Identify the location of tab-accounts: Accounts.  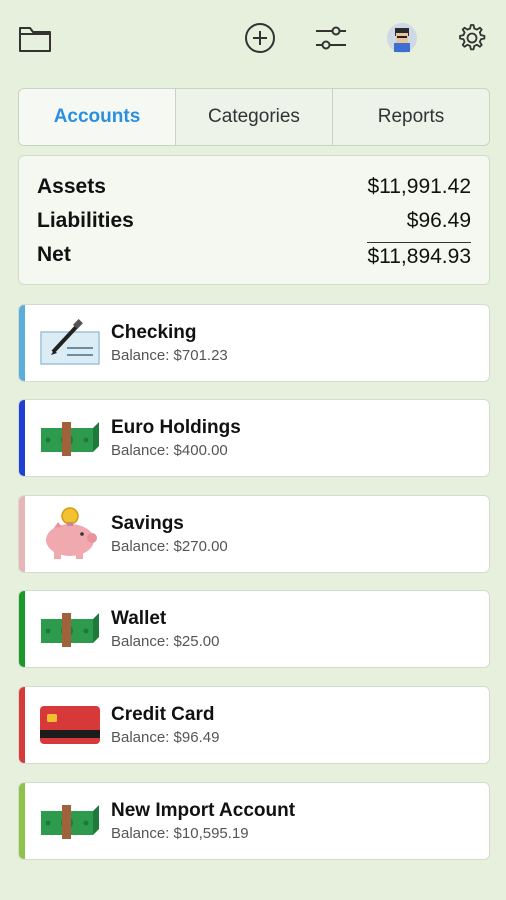
(97, 117).